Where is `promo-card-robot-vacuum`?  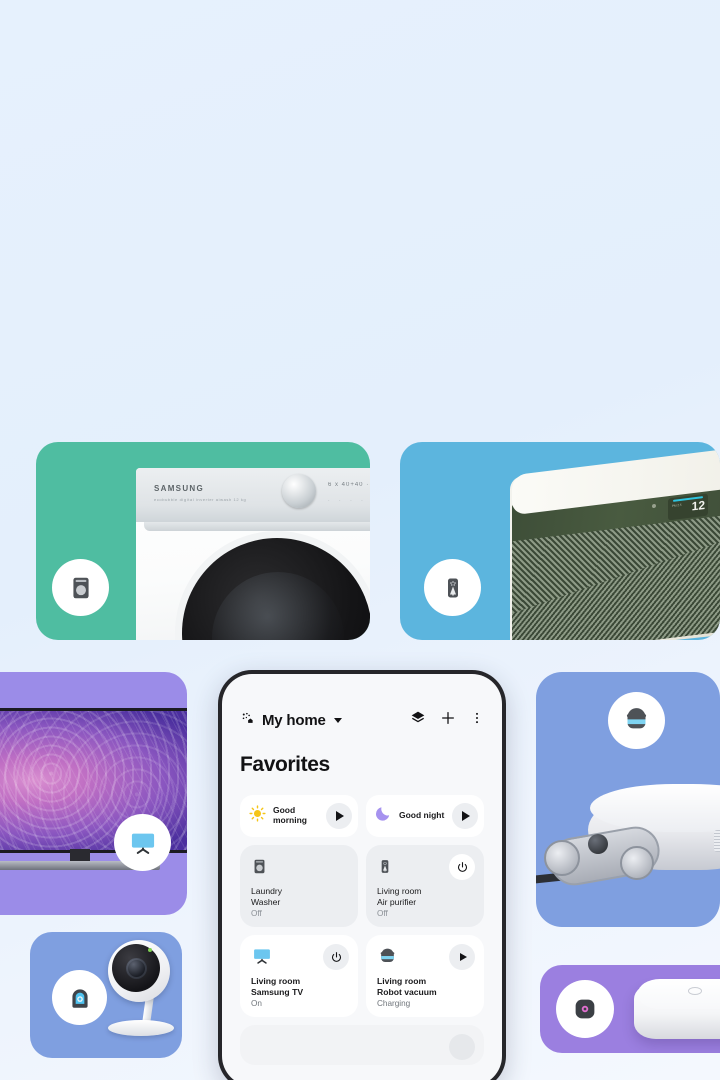
promo-card-robot-vacuum is located at coordinates (628, 799).